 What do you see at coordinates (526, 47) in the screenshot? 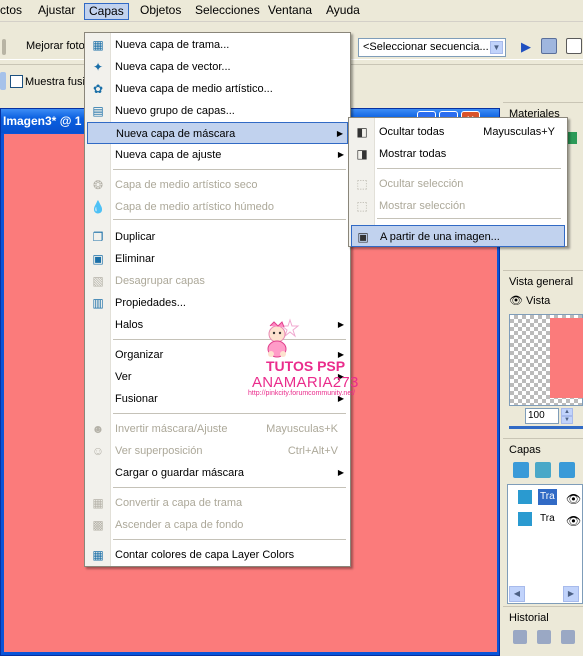
I see `play-icon: ▶` at bounding box center [526, 47].